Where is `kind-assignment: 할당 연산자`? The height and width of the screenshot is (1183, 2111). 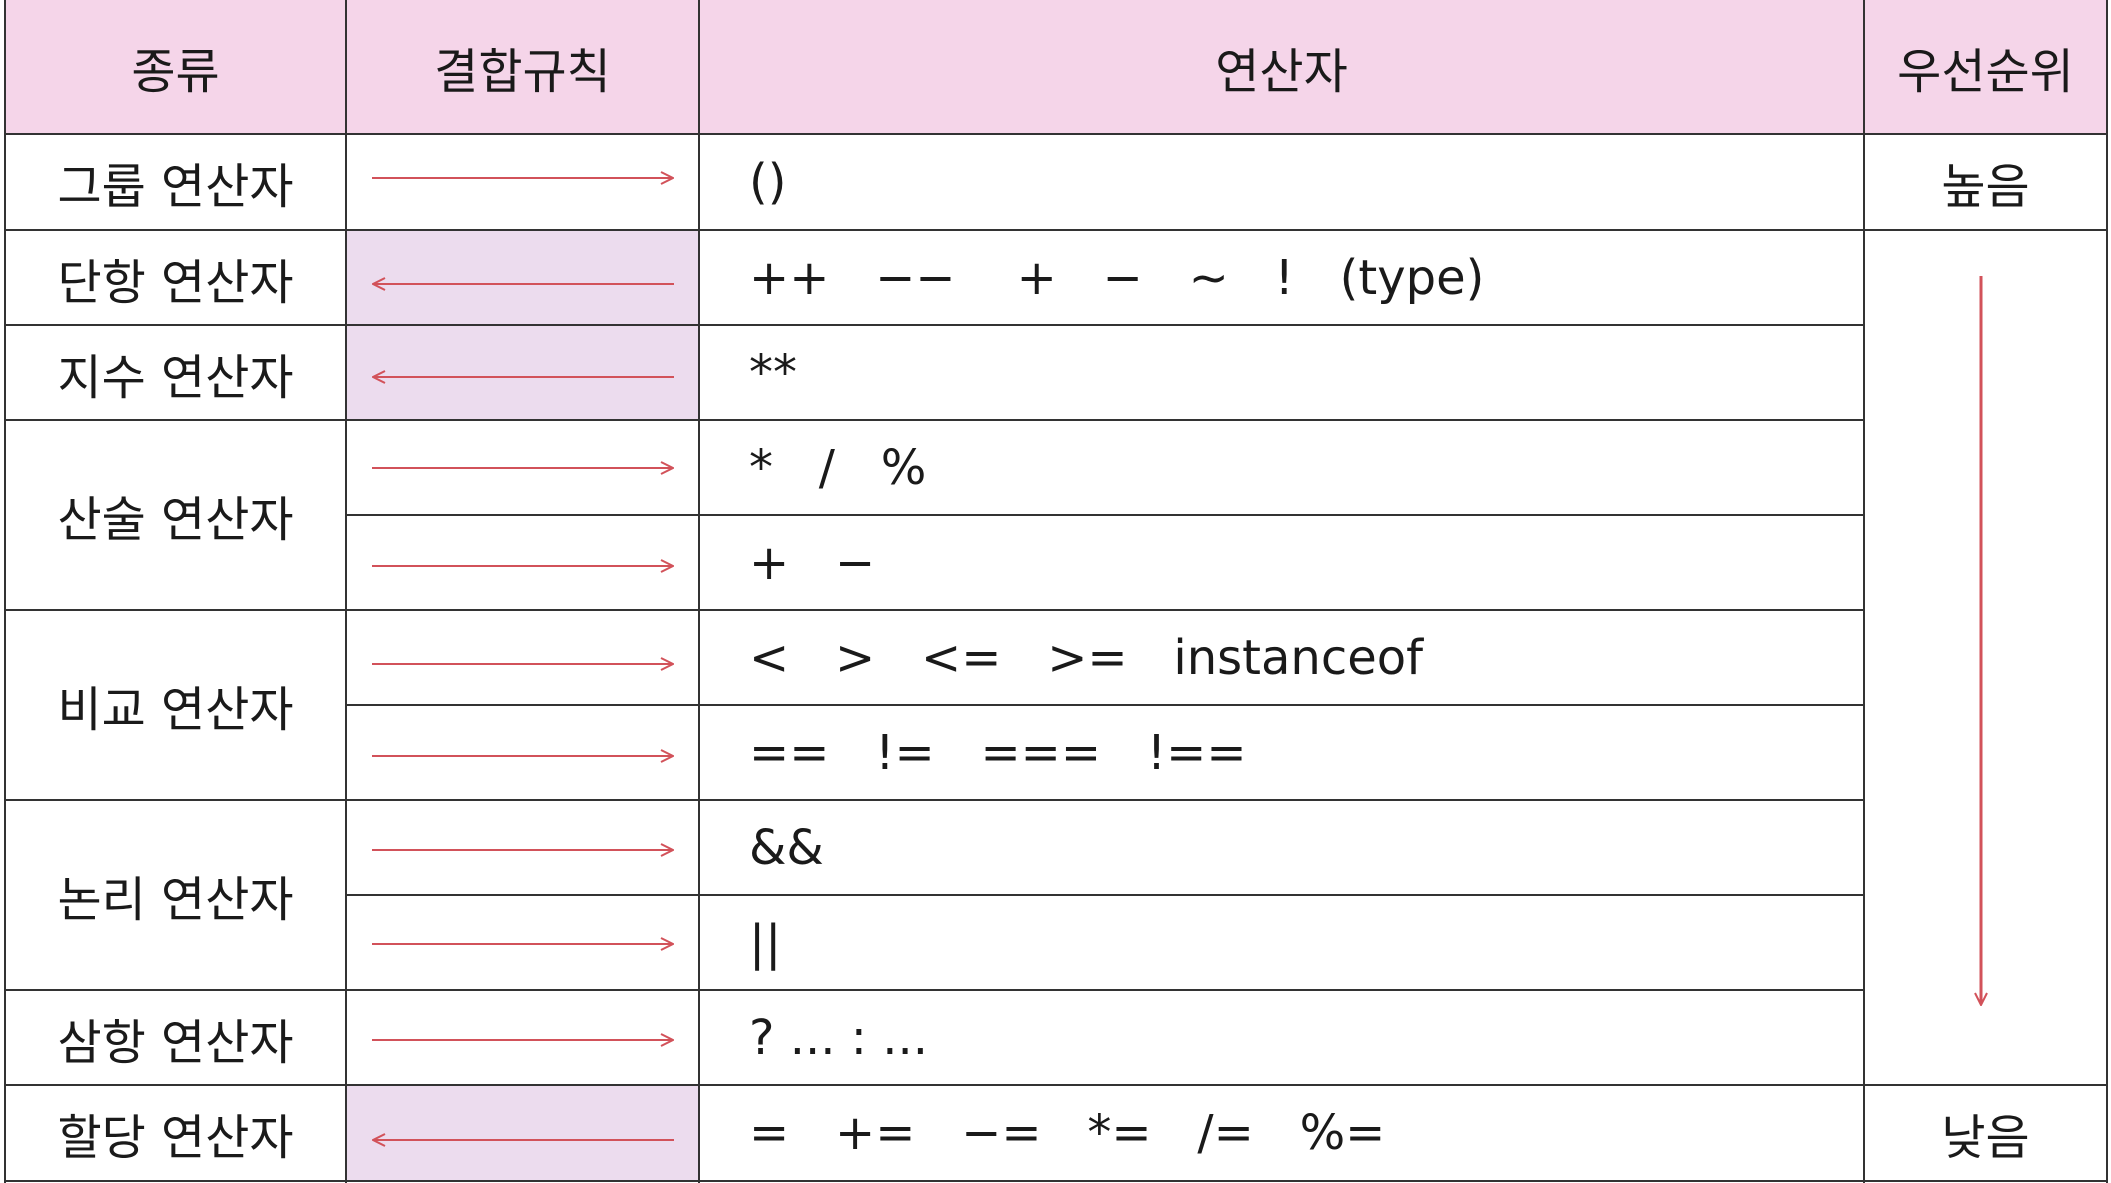 kind-assignment: 할당 연산자 is located at coordinates (175, 1138).